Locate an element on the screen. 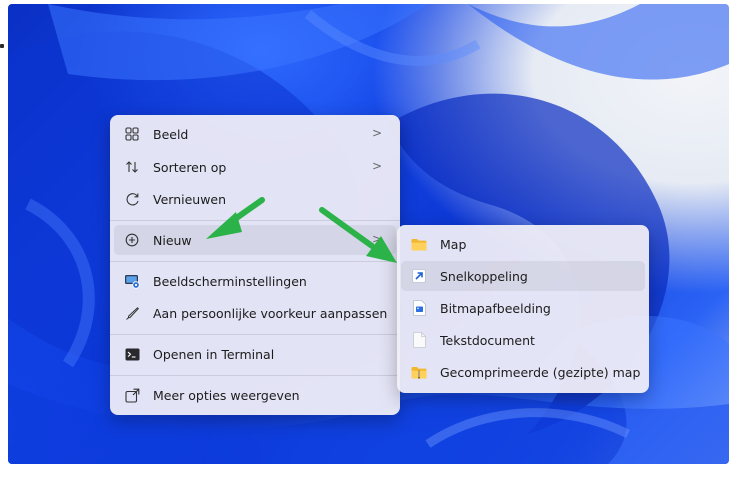 The width and height of the screenshot is (737, 492). menu-item-label: Beeld is located at coordinates (171, 134).